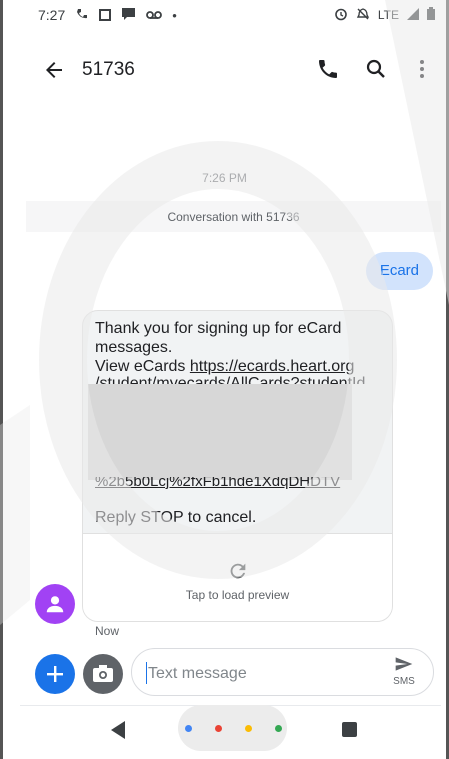  Describe the element at coordinates (118, 732) in the screenshot. I see `nav-back-icon` at that location.